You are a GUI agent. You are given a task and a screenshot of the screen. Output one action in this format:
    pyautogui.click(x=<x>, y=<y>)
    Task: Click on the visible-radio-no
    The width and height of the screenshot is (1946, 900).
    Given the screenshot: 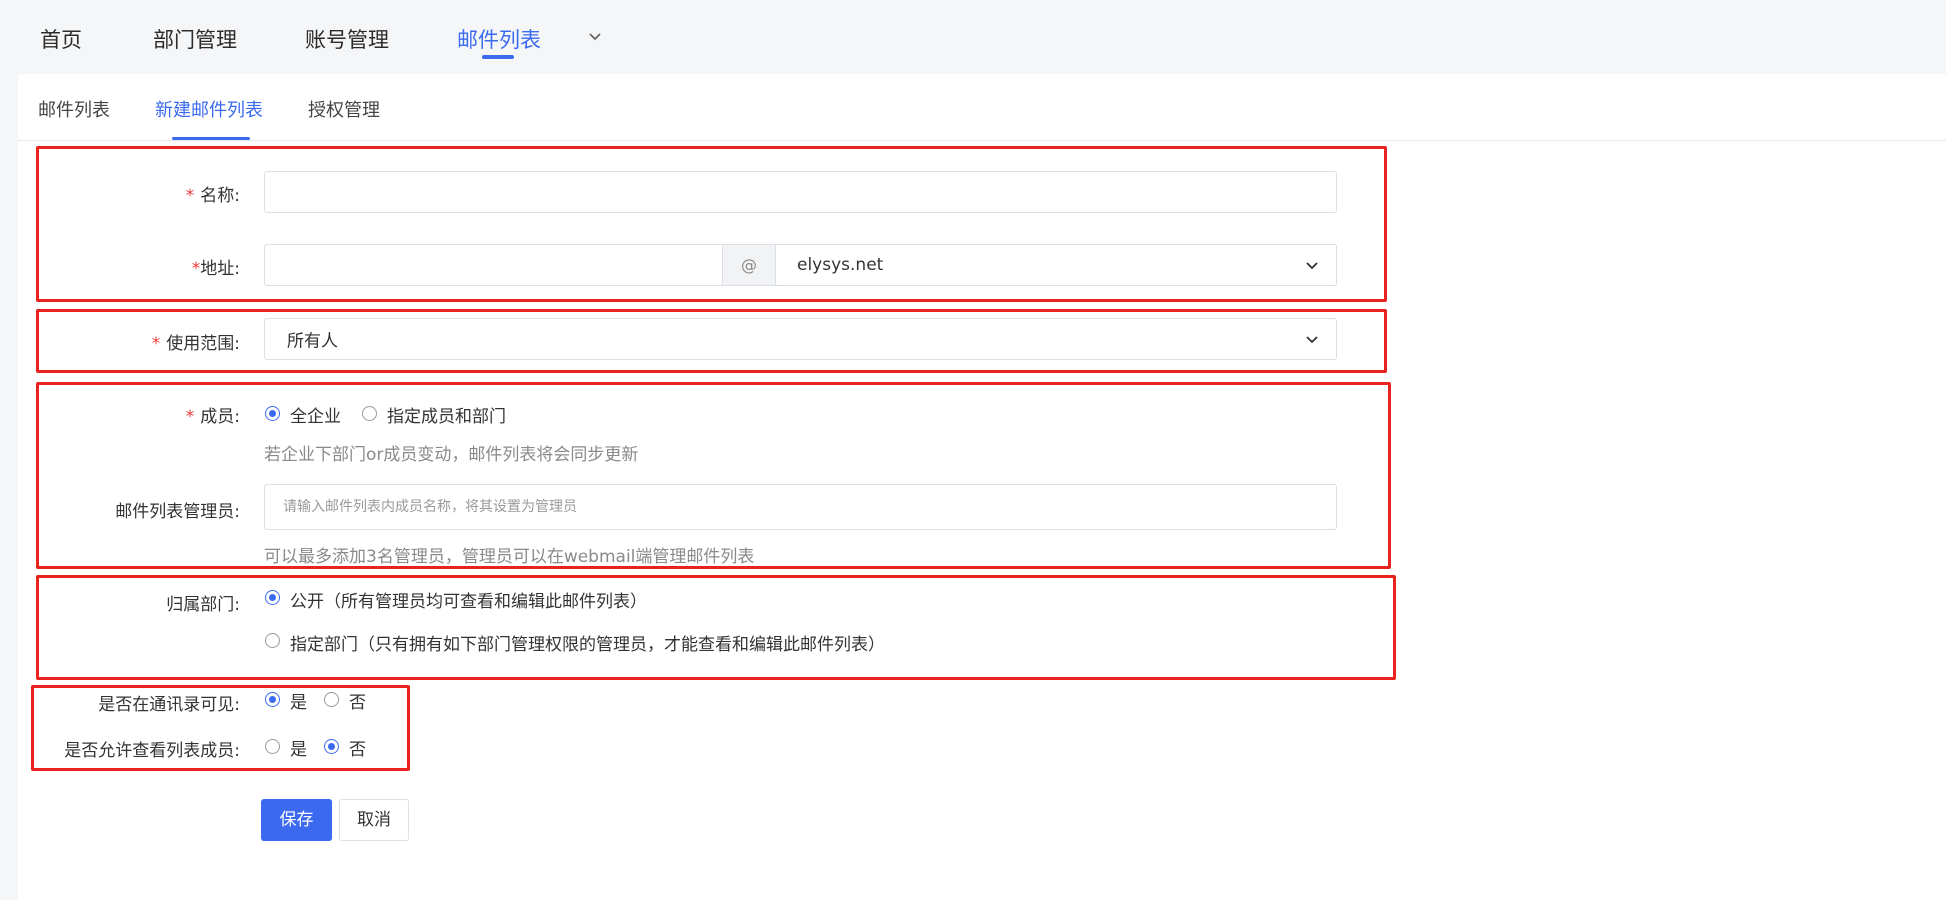 What is the action you would take?
    pyautogui.click(x=331, y=699)
    